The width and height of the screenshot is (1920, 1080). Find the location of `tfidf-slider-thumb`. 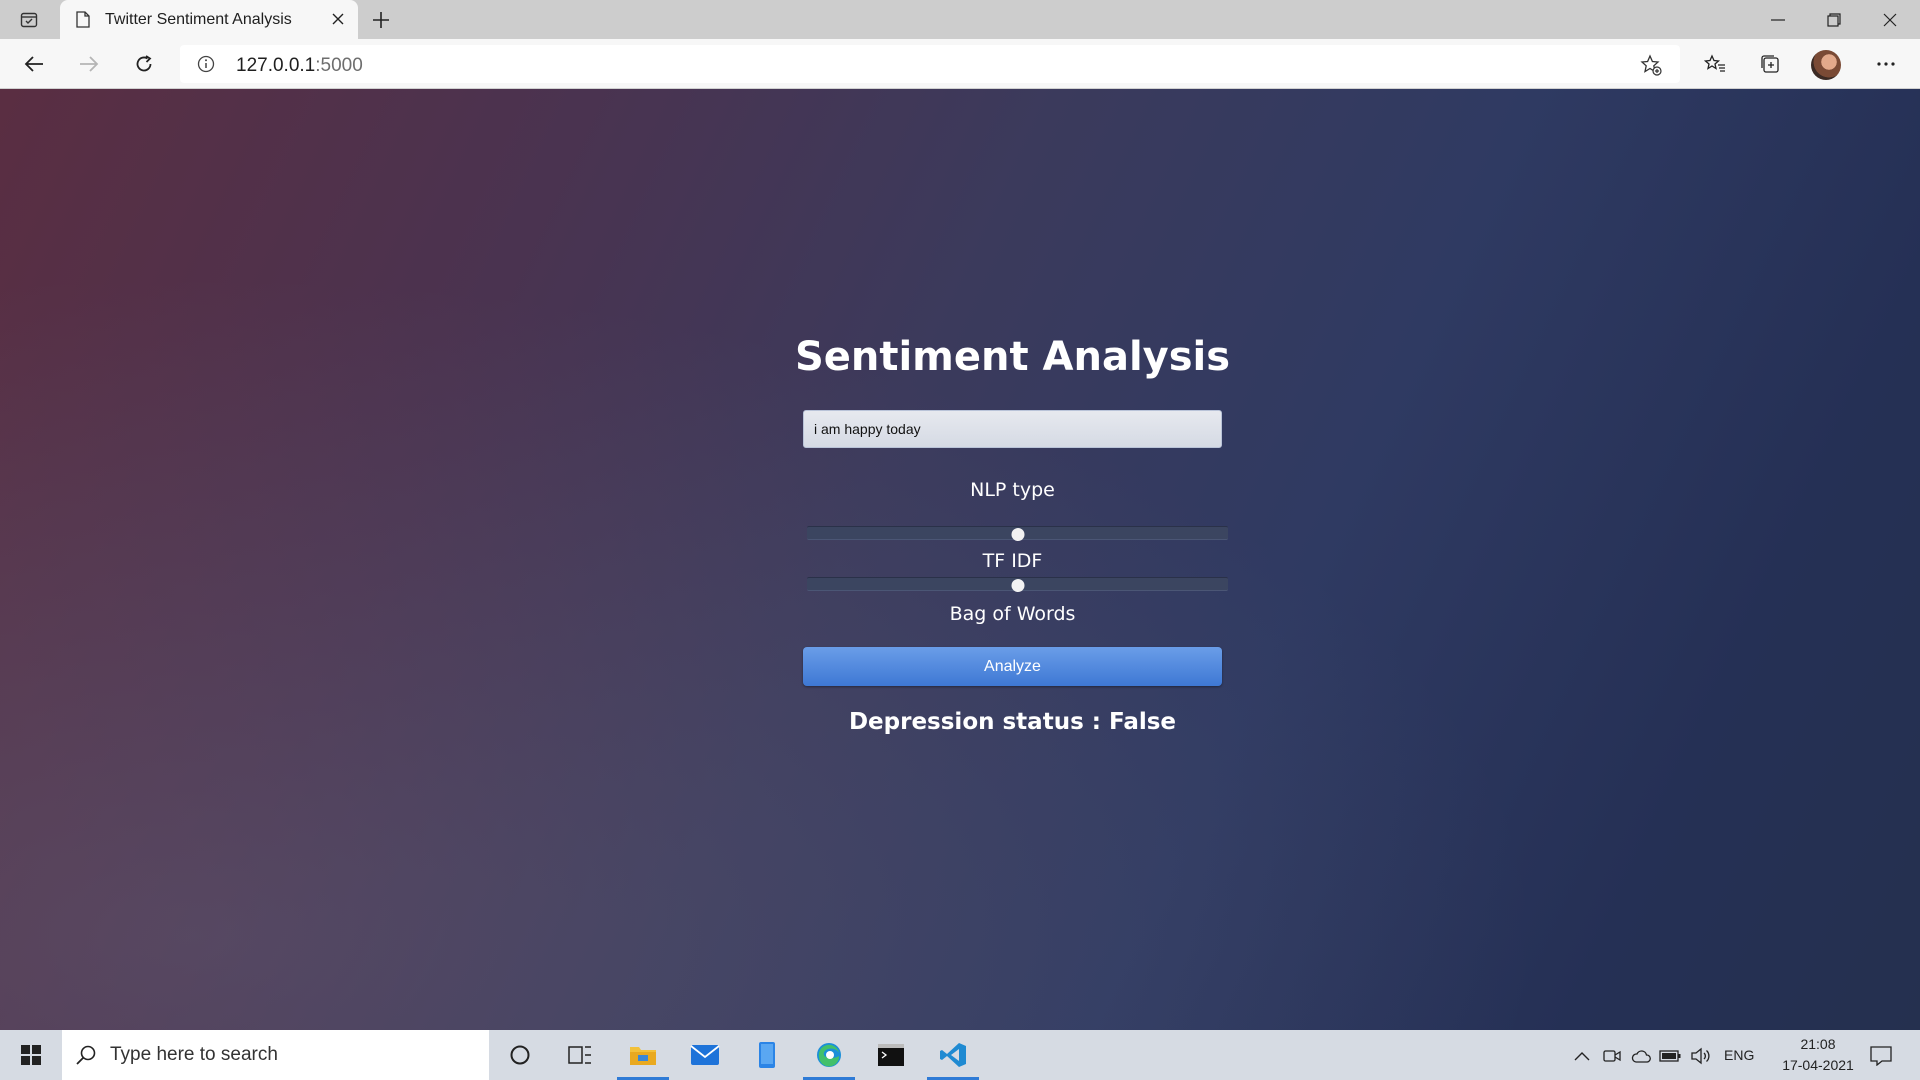

tfidf-slider-thumb is located at coordinates (1017, 534).